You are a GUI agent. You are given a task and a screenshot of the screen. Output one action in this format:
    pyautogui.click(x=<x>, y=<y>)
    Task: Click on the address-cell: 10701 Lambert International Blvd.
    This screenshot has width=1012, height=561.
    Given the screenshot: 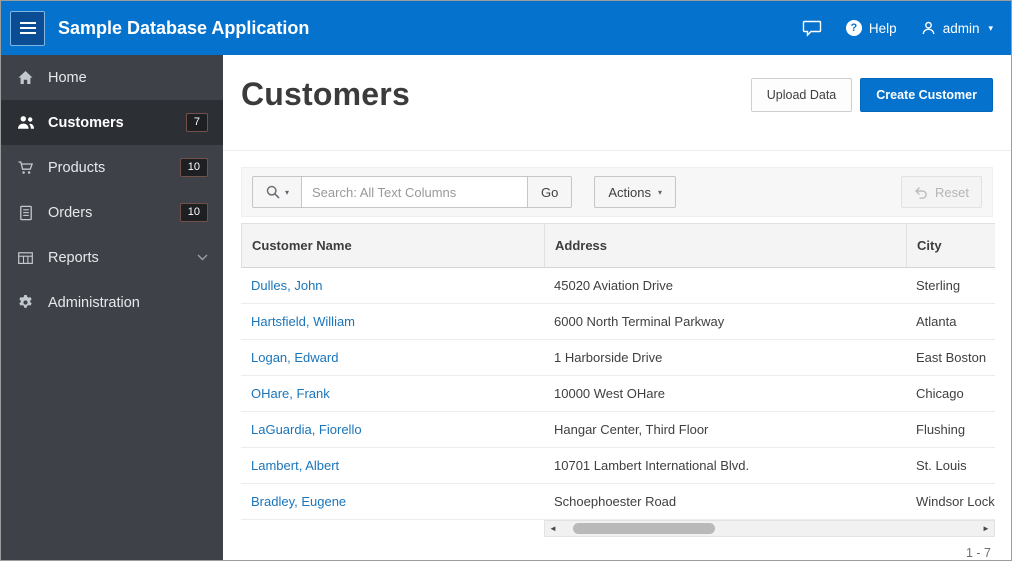 What is the action you would take?
    pyautogui.click(x=652, y=465)
    